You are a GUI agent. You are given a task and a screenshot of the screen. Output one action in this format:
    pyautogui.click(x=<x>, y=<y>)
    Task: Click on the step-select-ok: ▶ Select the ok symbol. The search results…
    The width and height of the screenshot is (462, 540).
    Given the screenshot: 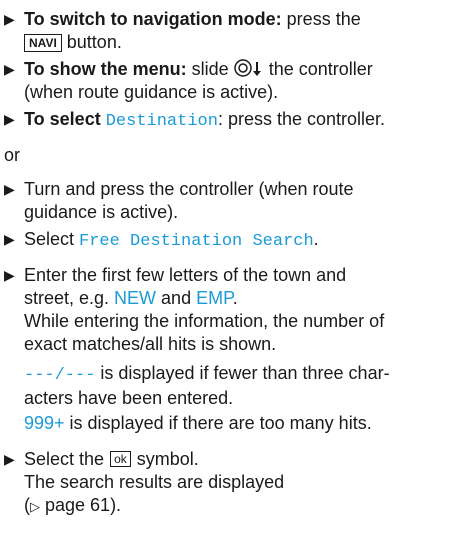 What is the action you would take?
    pyautogui.click(x=144, y=482)
    